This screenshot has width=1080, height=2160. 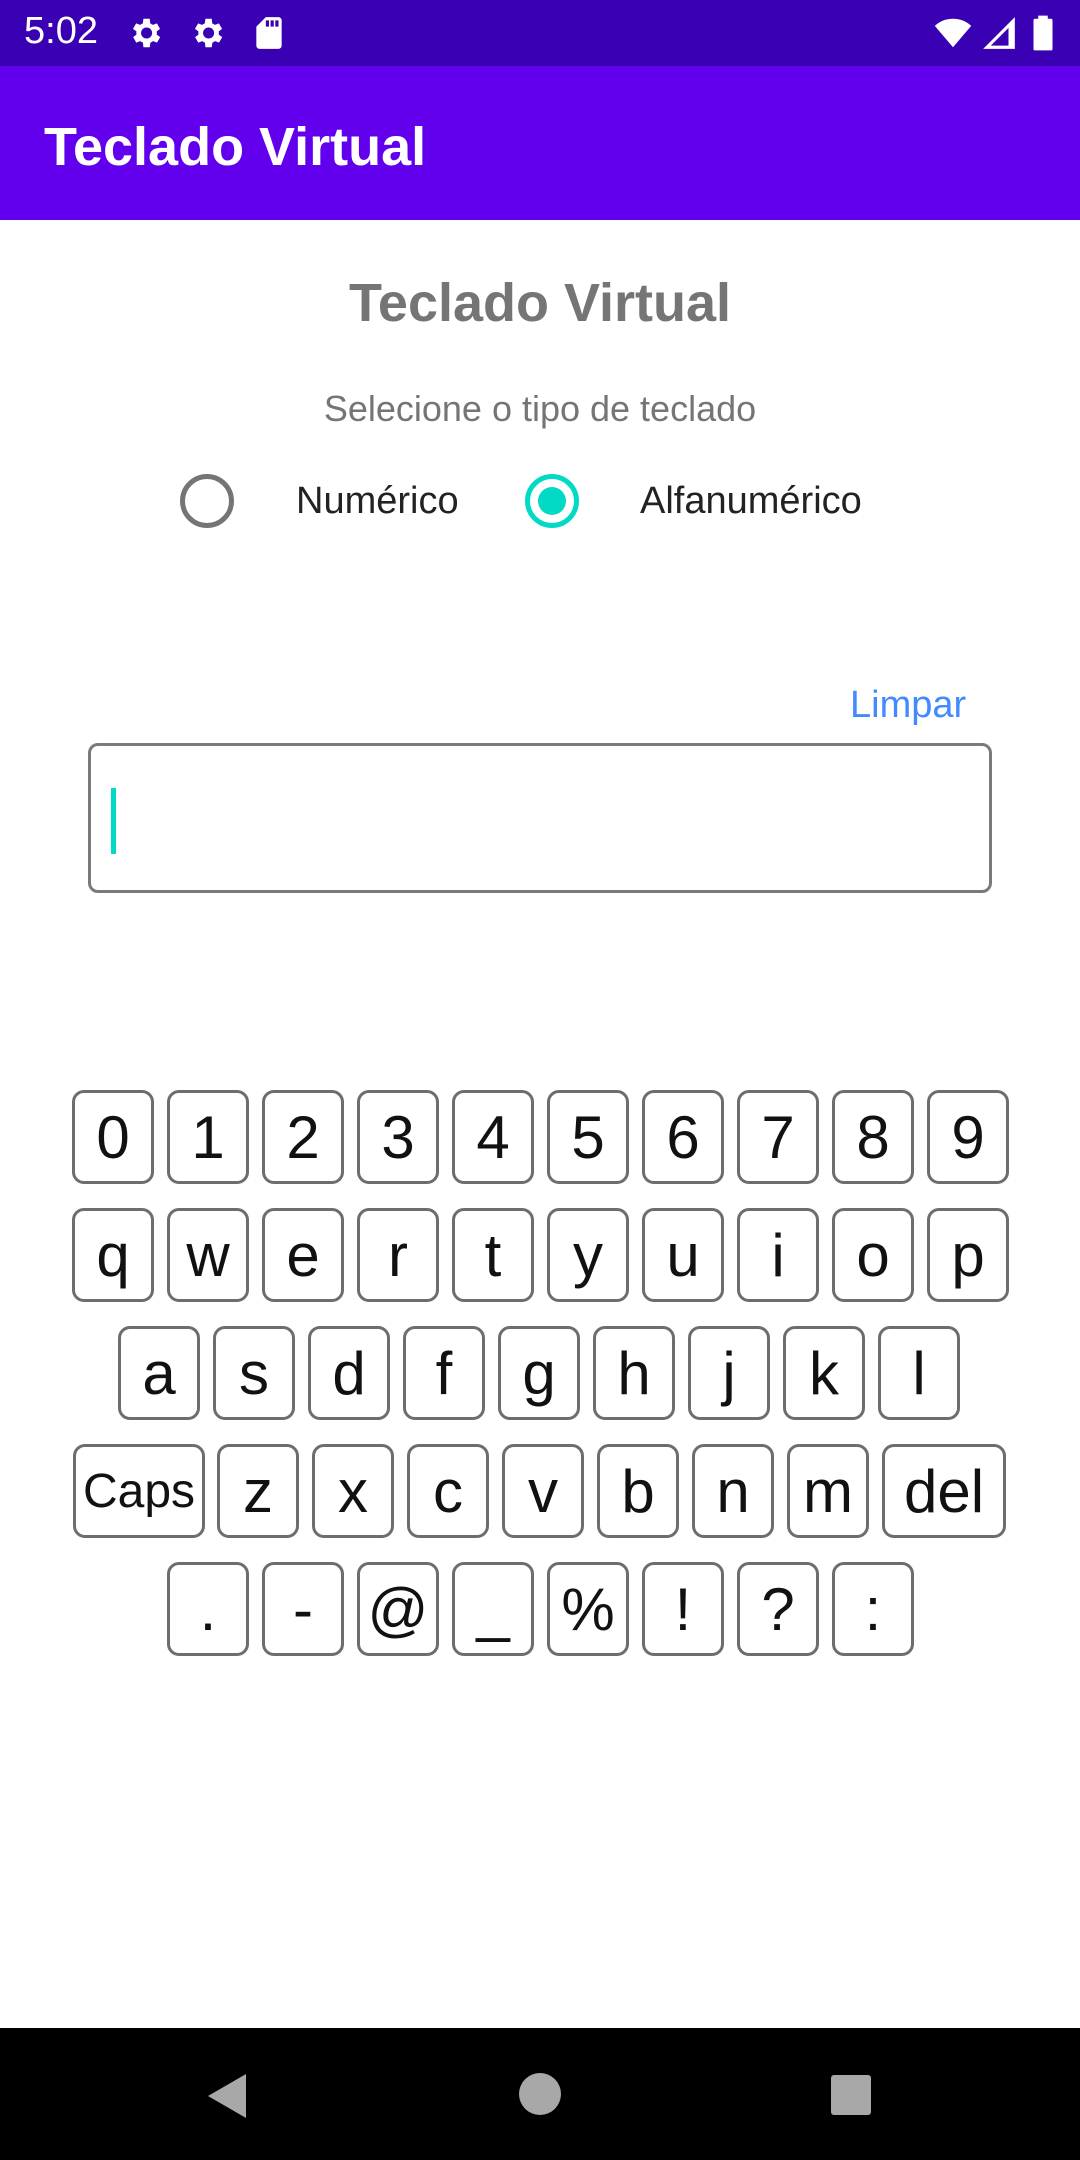 What do you see at coordinates (303, 1609) in the screenshot?
I see `key-hyphen: -` at bounding box center [303, 1609].